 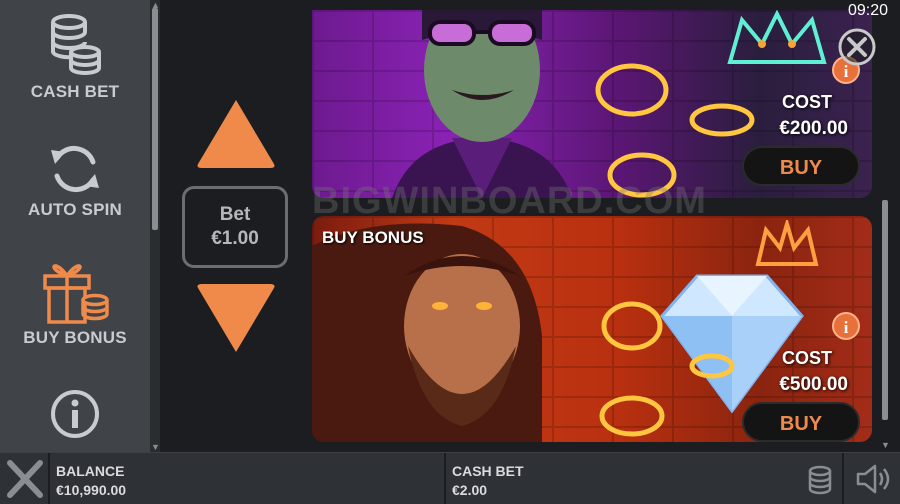 I want to click on close-overlay-button, so click(x=857, y=47).